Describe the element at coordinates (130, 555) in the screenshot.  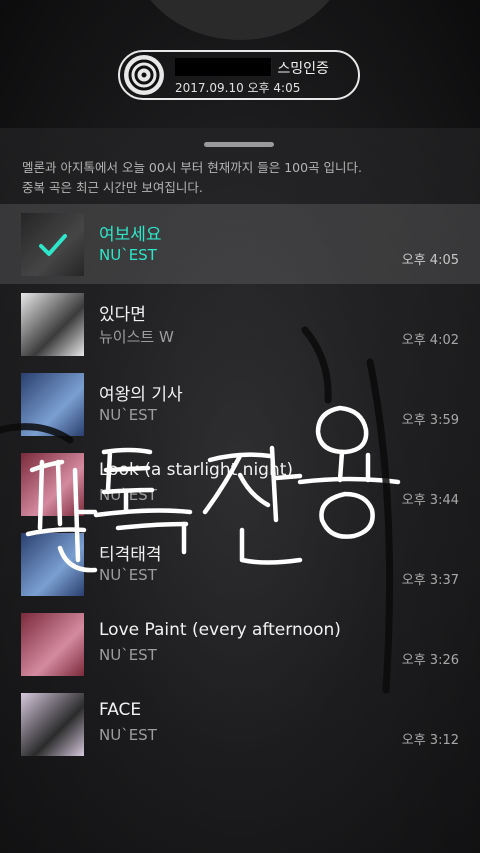
I see `song-title: 티격태격` at that location.